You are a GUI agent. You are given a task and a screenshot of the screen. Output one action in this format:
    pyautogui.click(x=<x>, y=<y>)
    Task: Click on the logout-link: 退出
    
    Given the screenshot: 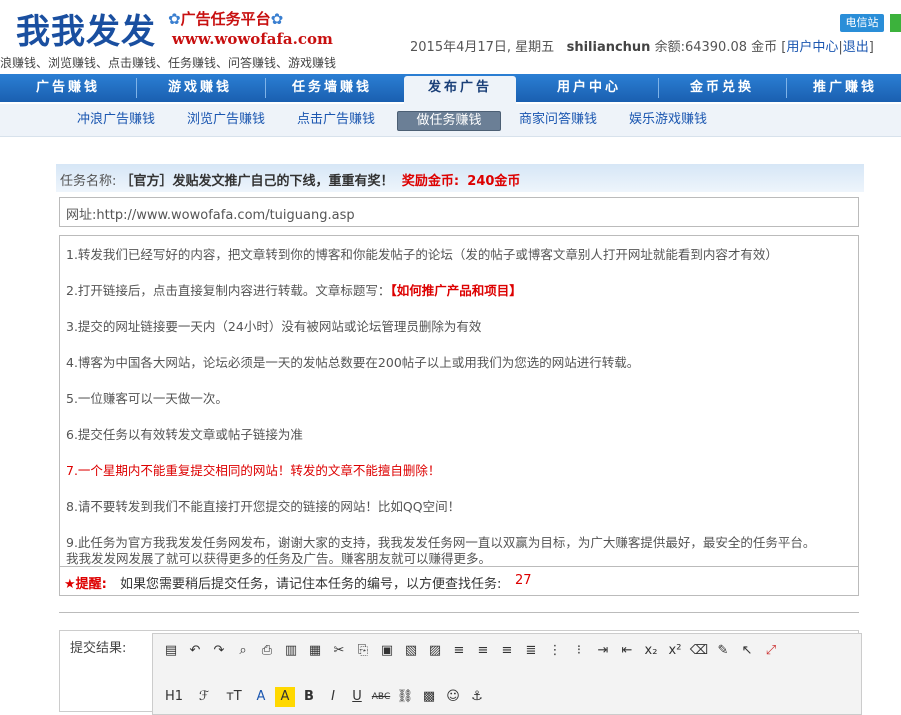 What is the action you would take?
    pyautogui.click(x=856, y=47)
    